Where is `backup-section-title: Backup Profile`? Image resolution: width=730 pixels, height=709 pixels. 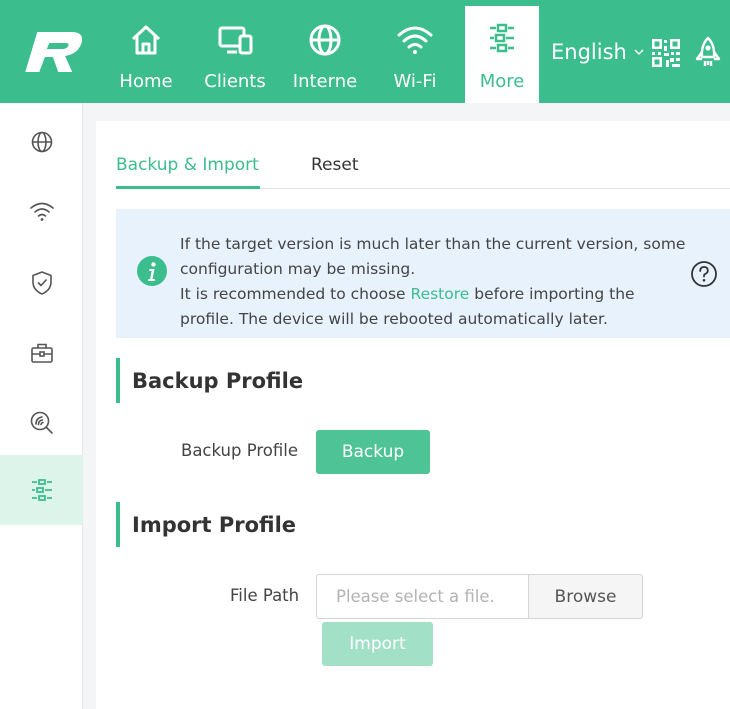
backup-section-title: Backup Profile is located at coordinates (218, 381).